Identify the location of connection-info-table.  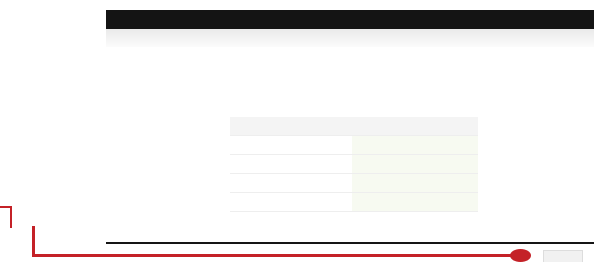
(354, 164).